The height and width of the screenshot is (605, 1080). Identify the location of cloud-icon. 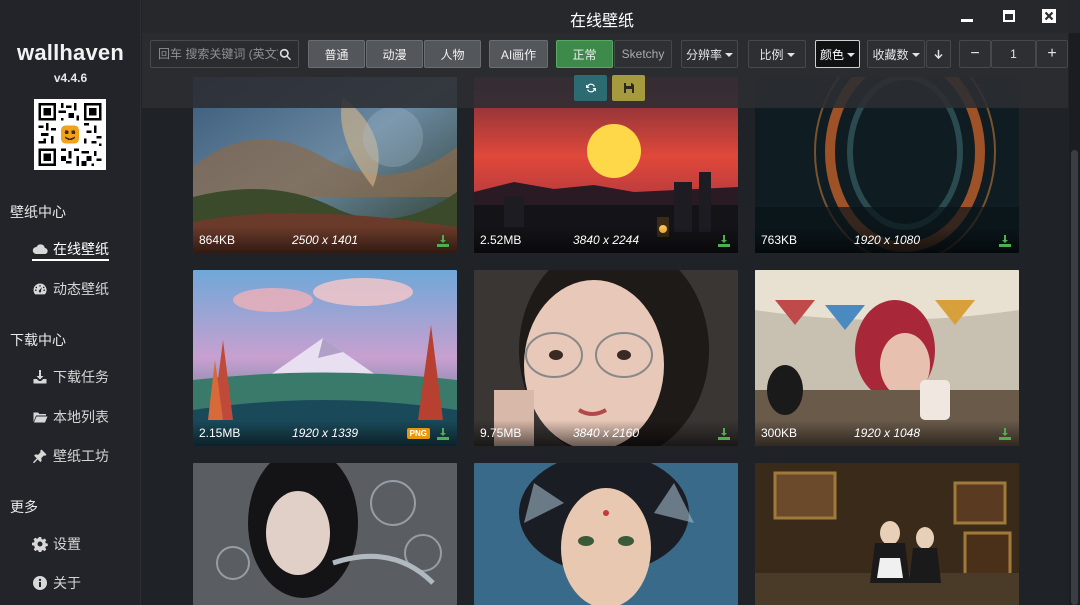
(40, 248).